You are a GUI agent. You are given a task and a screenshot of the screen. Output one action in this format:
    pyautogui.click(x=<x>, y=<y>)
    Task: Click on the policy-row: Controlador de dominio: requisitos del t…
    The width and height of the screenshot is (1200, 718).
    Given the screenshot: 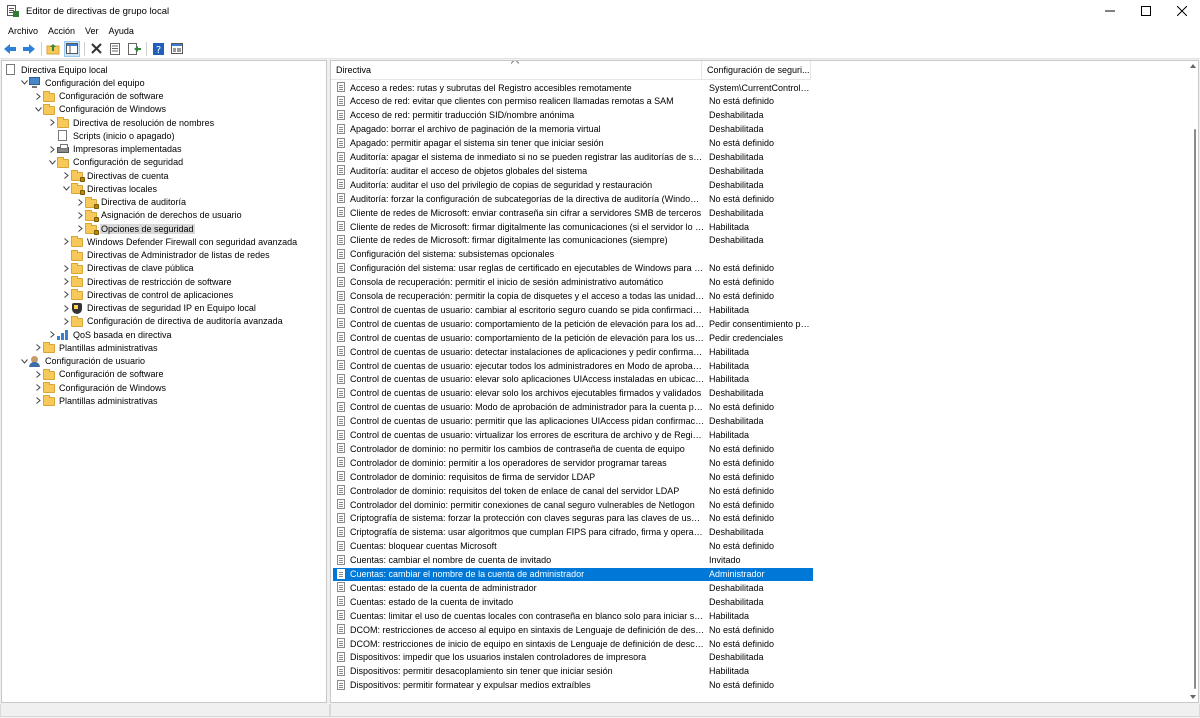 What is the action you would take?
    pyautogui.click(x=573, y=490)
    